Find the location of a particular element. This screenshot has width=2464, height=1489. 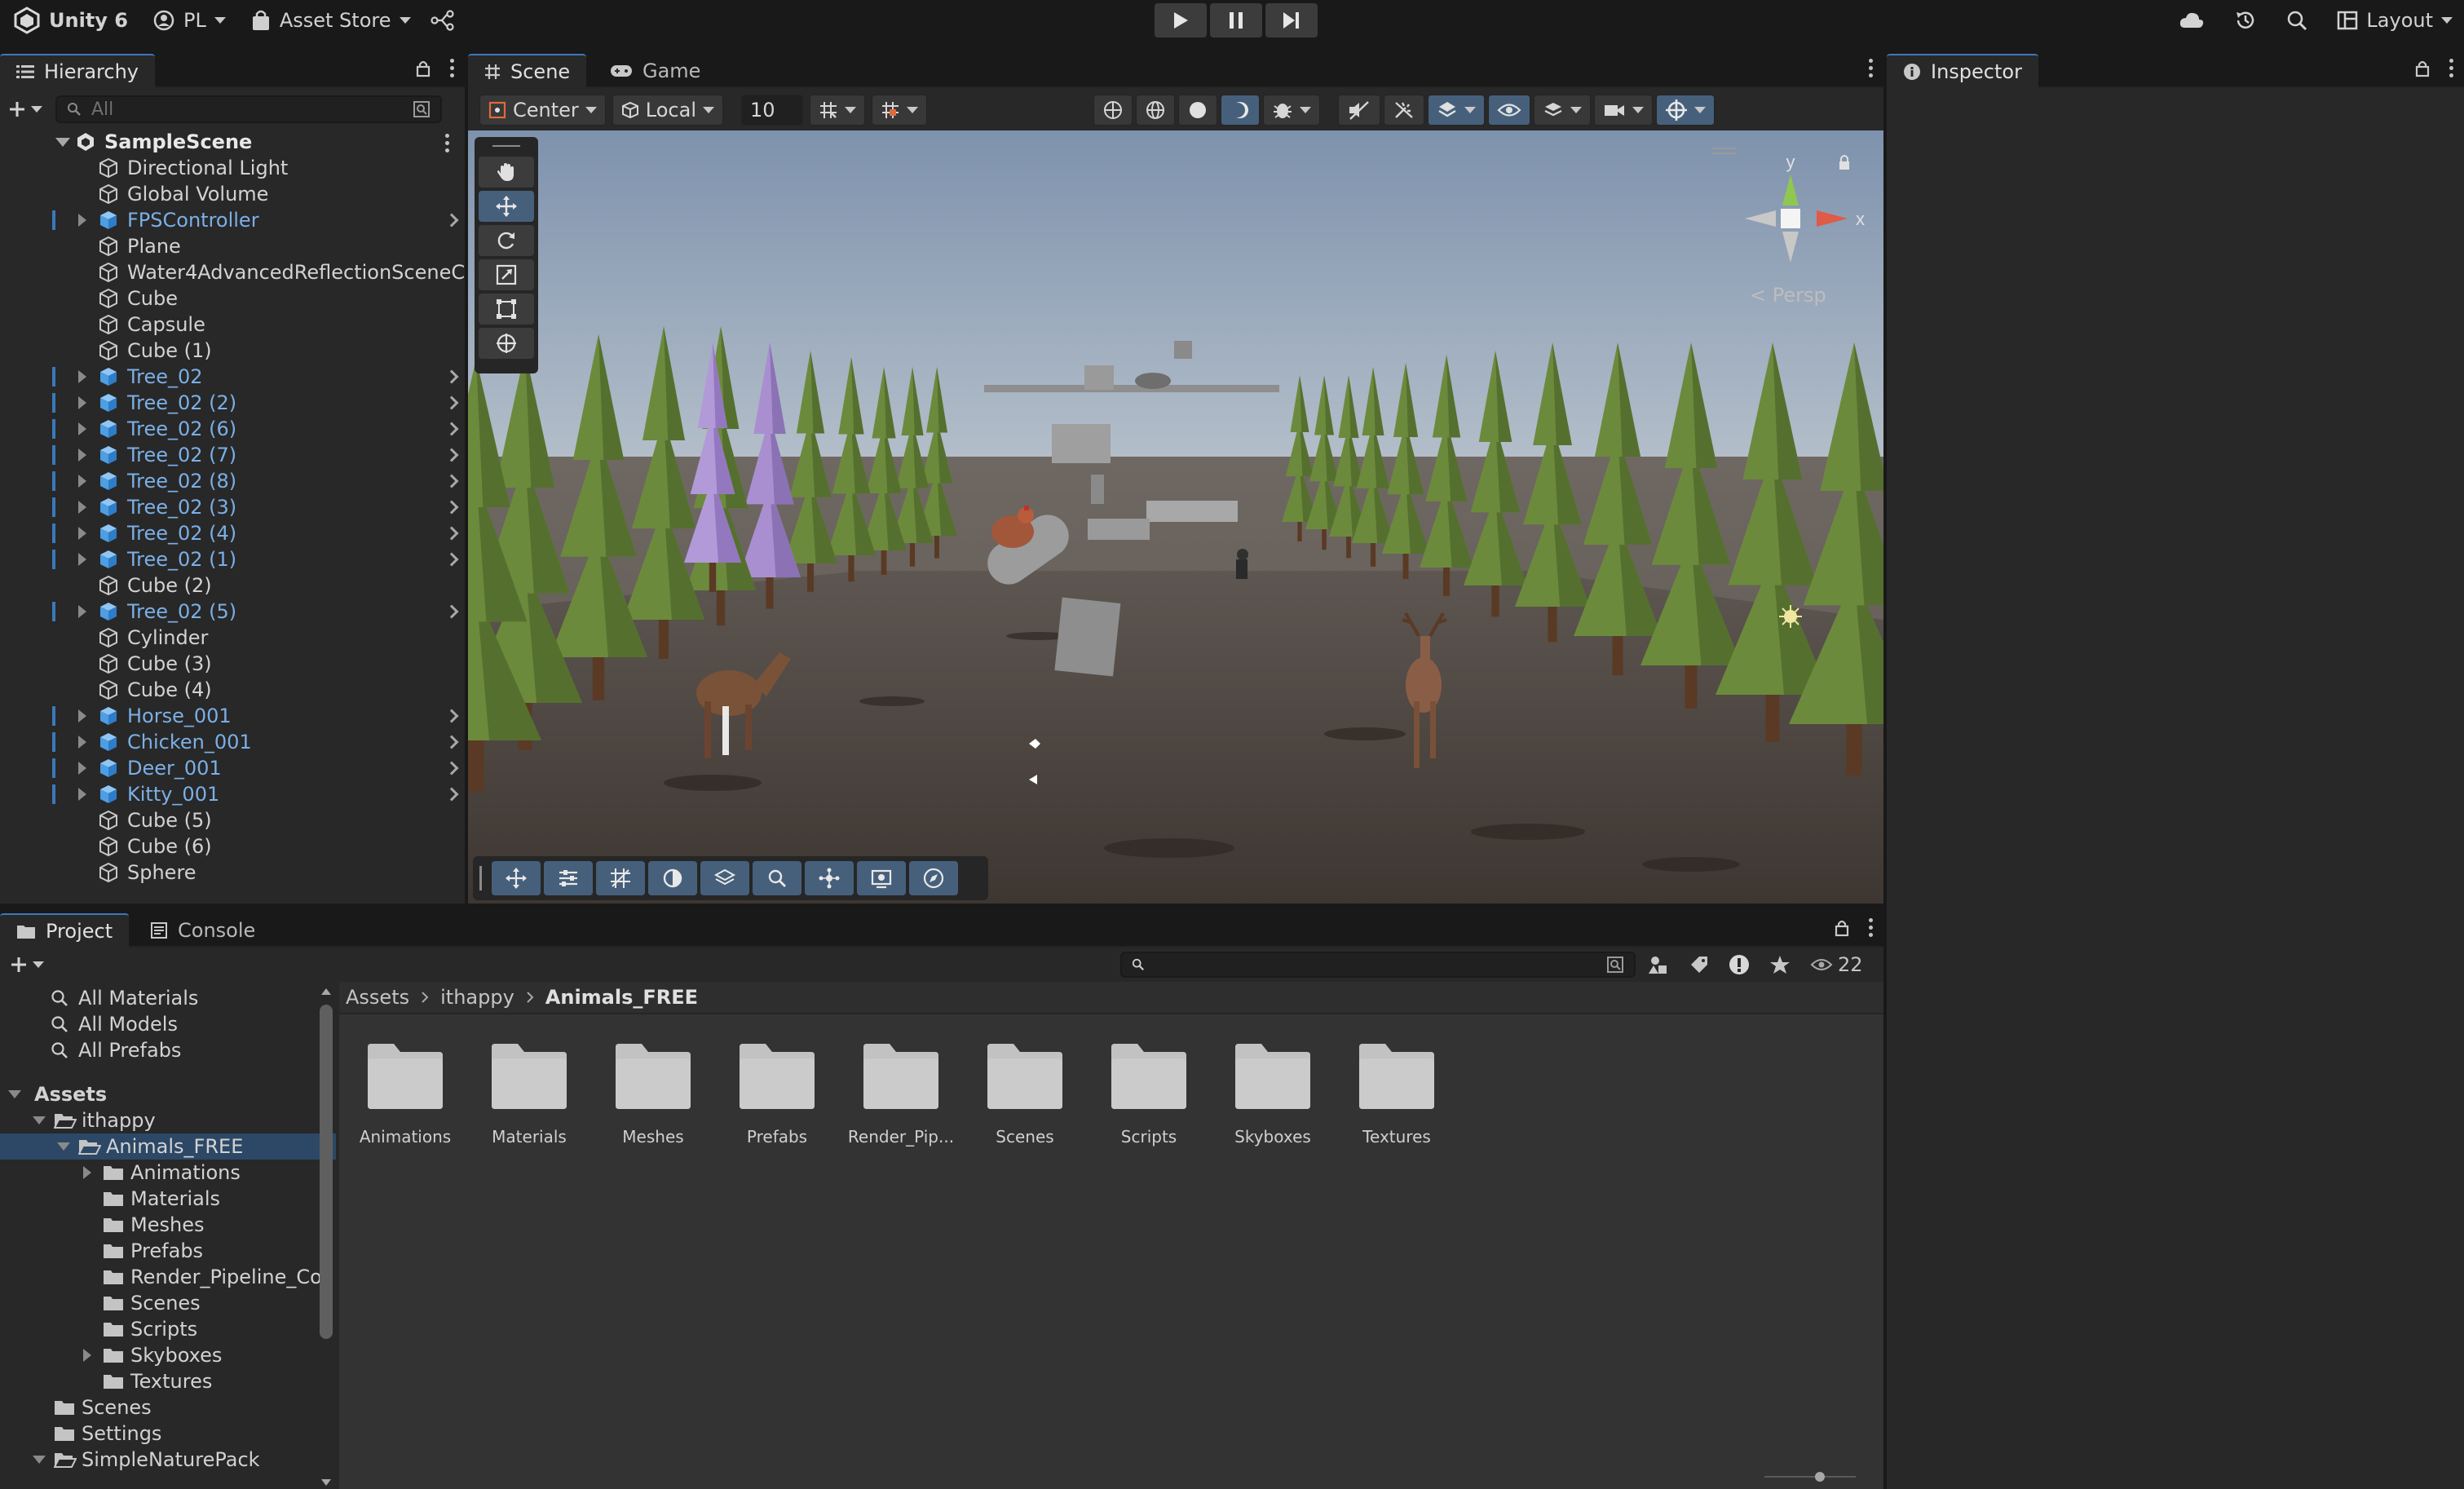

overlay-handle is located at coordinates (506, 146).